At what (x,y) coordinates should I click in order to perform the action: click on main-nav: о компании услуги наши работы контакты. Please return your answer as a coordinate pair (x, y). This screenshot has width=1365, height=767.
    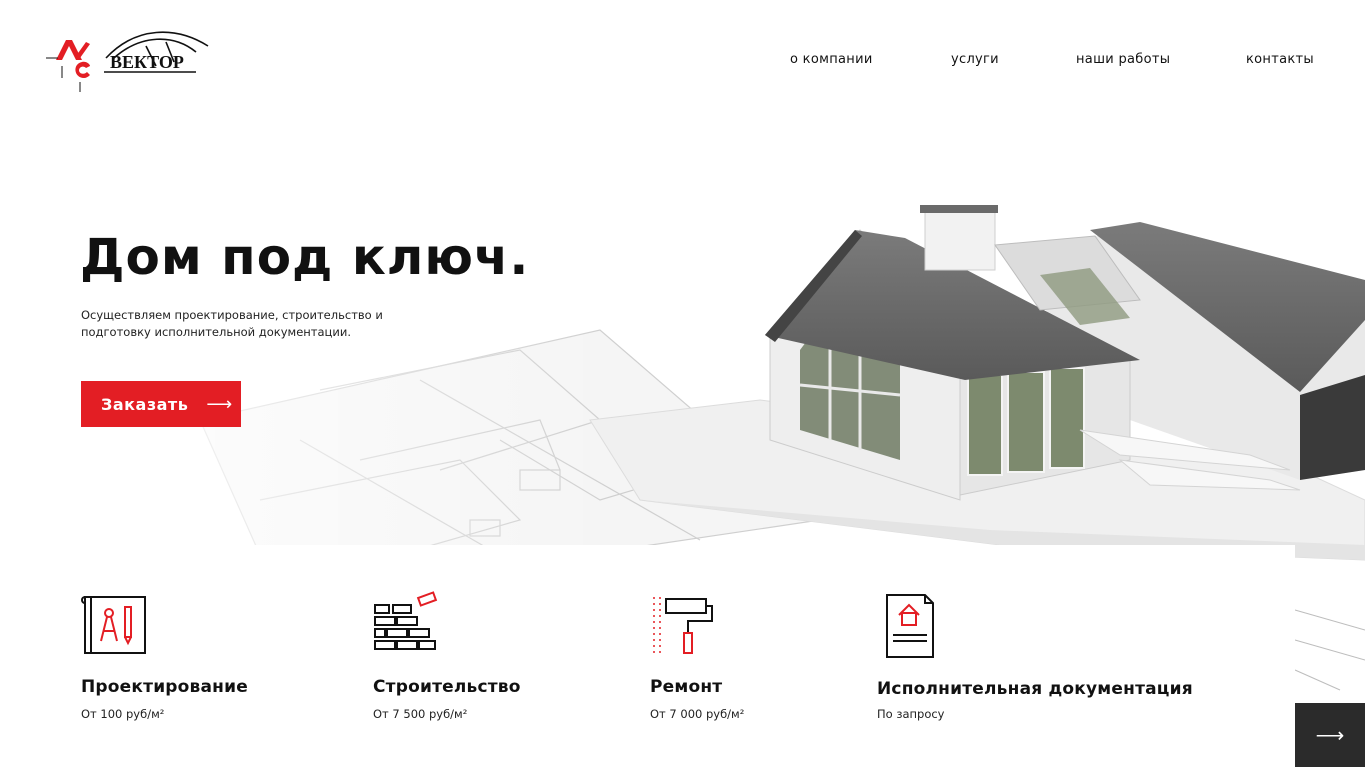
    Looking at the image, I should click on (682, 62).